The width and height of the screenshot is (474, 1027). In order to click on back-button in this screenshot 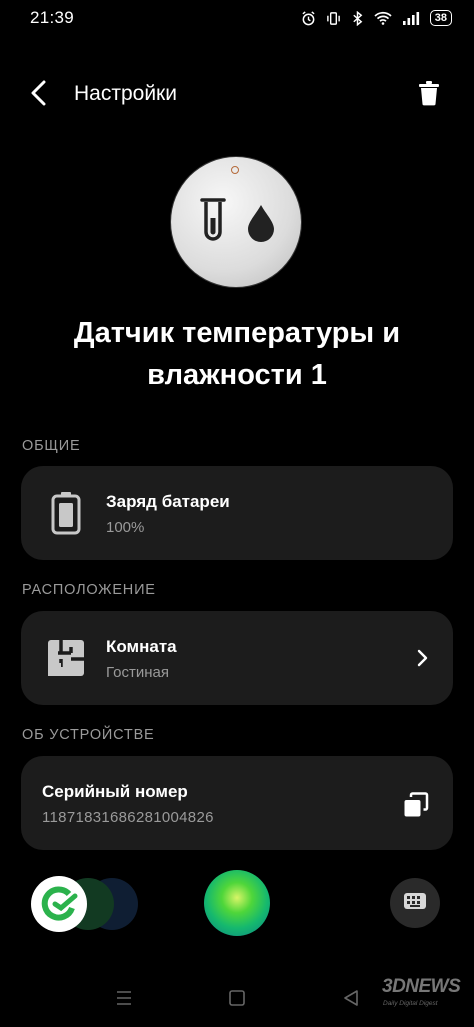, I will do `click(39, 95)`.